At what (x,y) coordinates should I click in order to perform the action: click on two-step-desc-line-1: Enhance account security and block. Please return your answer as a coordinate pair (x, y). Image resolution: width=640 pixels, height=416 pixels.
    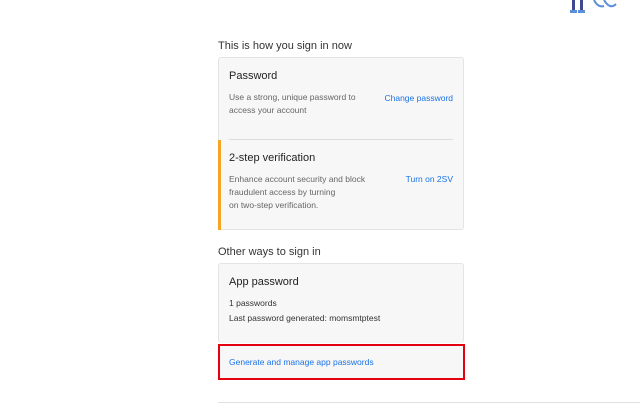
    Looking at the image, I should click on (297, 179).